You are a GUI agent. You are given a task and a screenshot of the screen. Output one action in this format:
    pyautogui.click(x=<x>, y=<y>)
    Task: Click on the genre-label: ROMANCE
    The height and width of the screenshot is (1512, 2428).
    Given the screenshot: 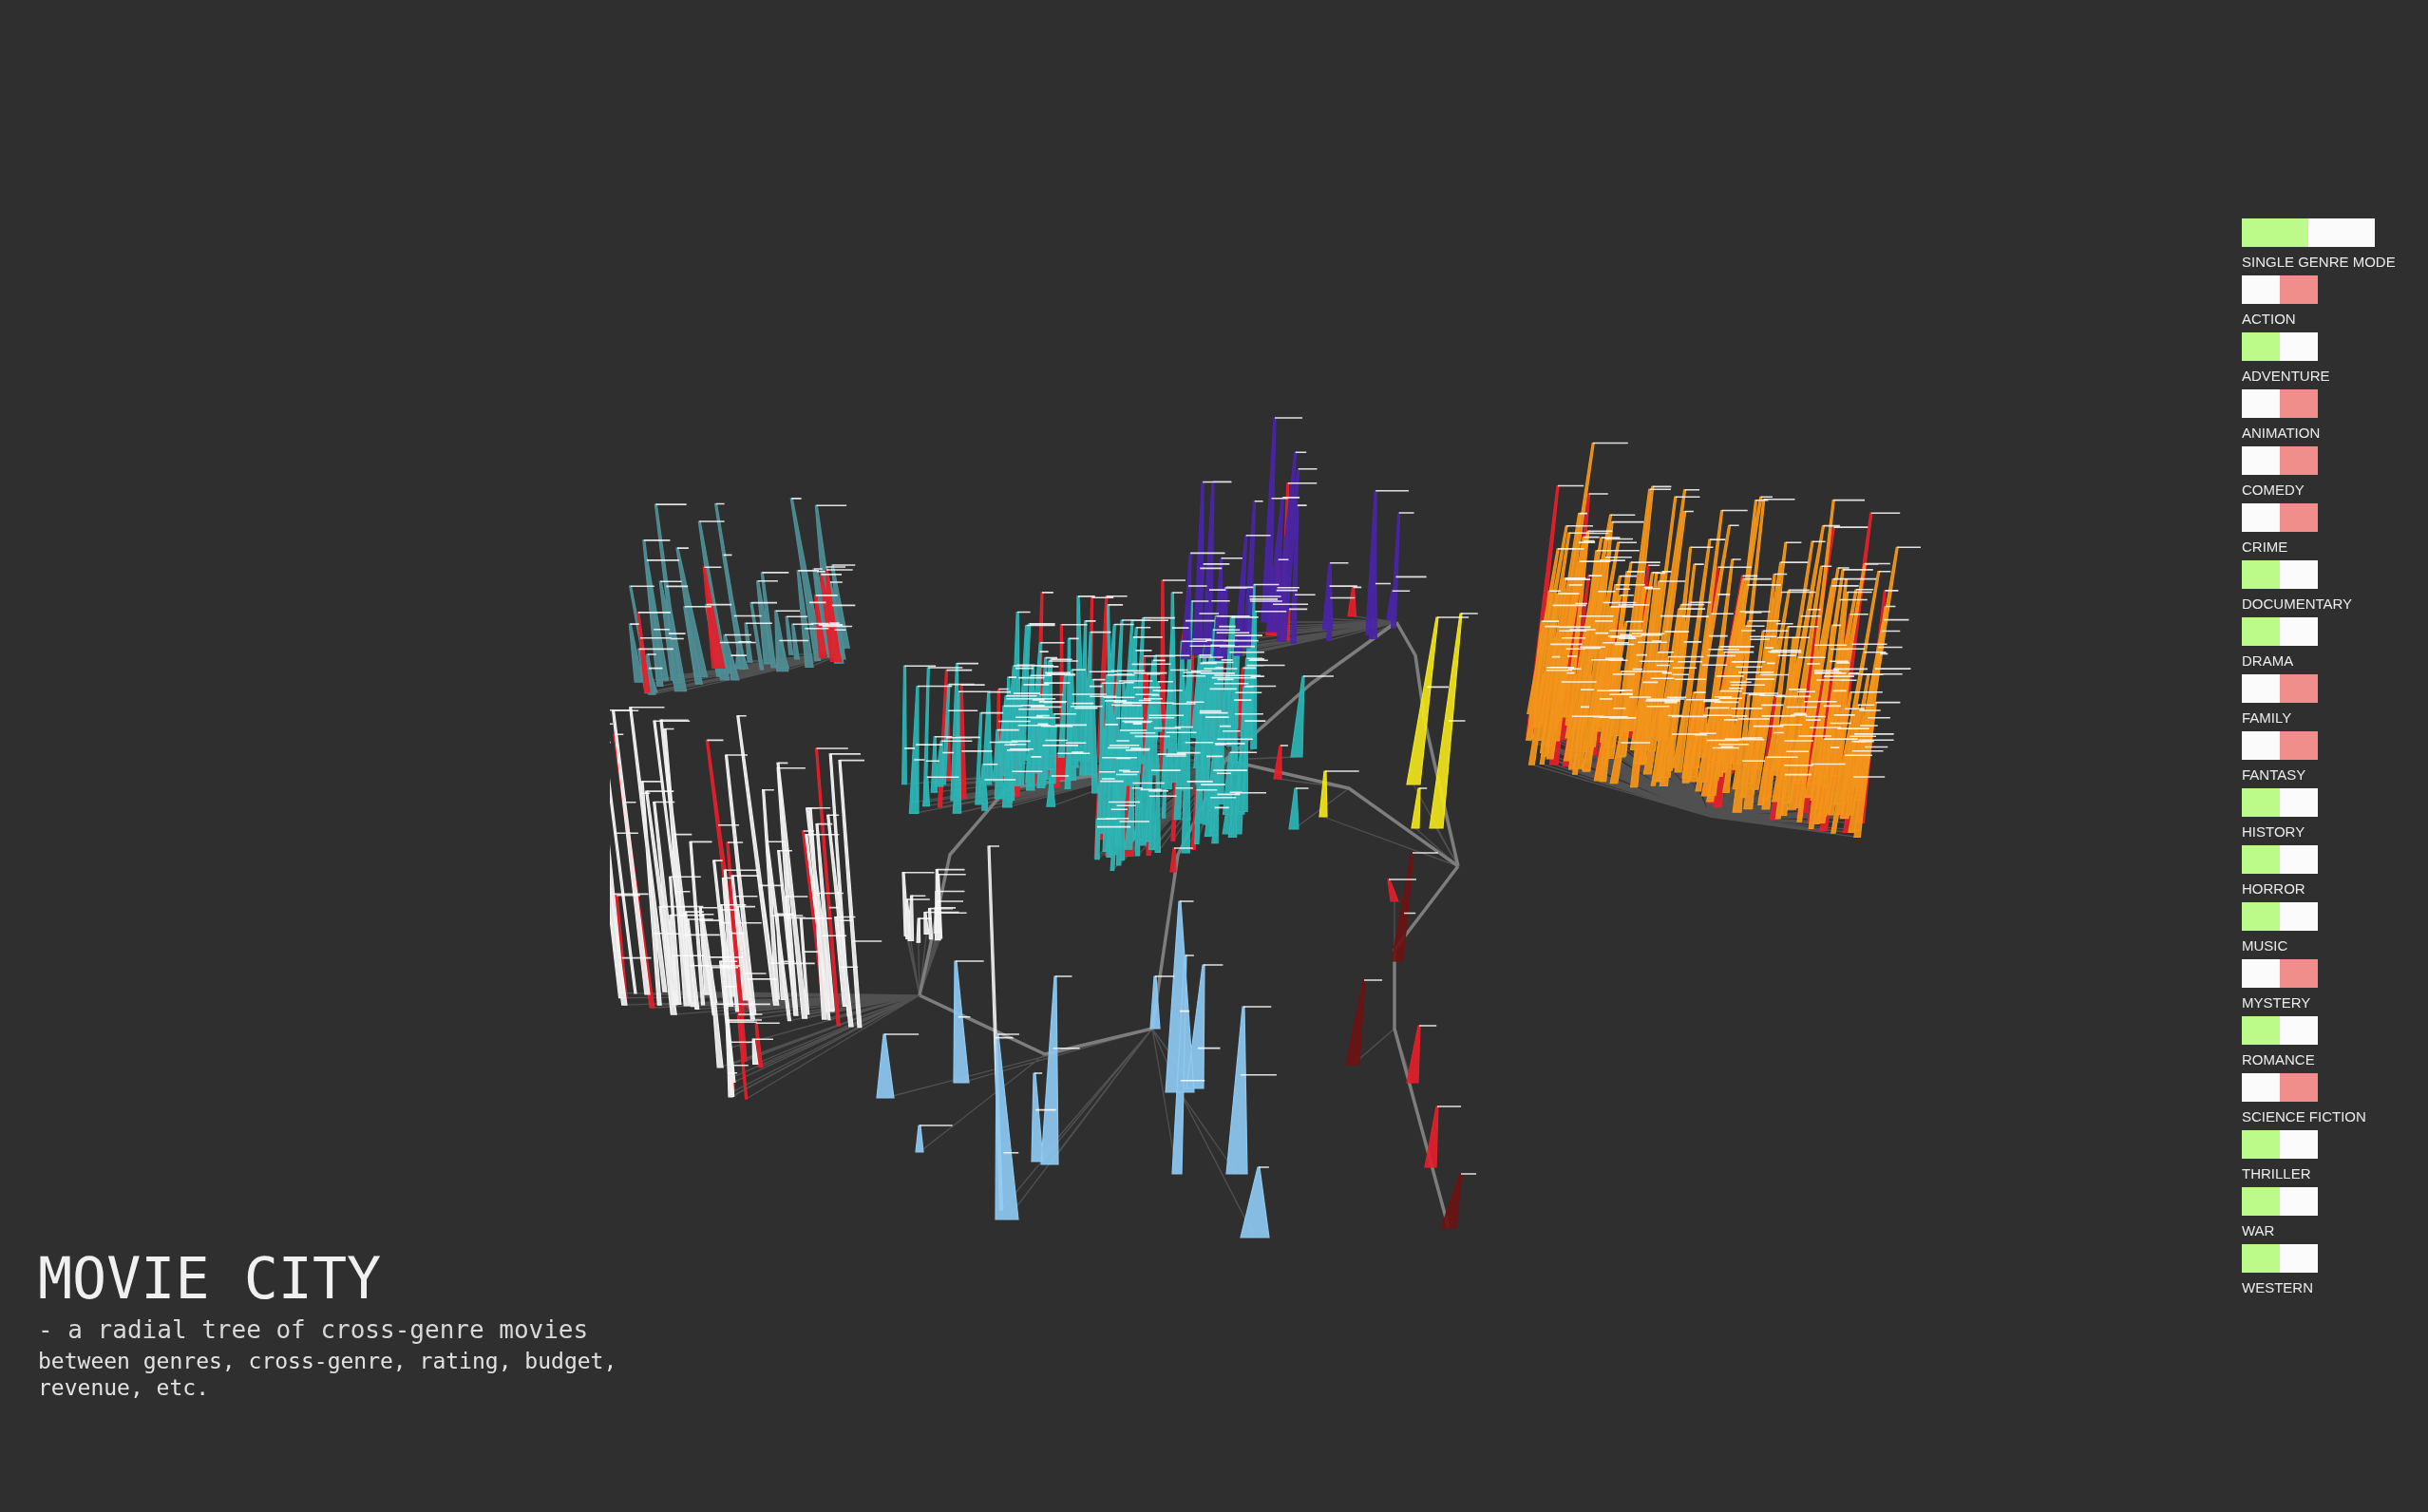 What is the action you would take?
    pyautogui.click(x=2279, y=1059)
    